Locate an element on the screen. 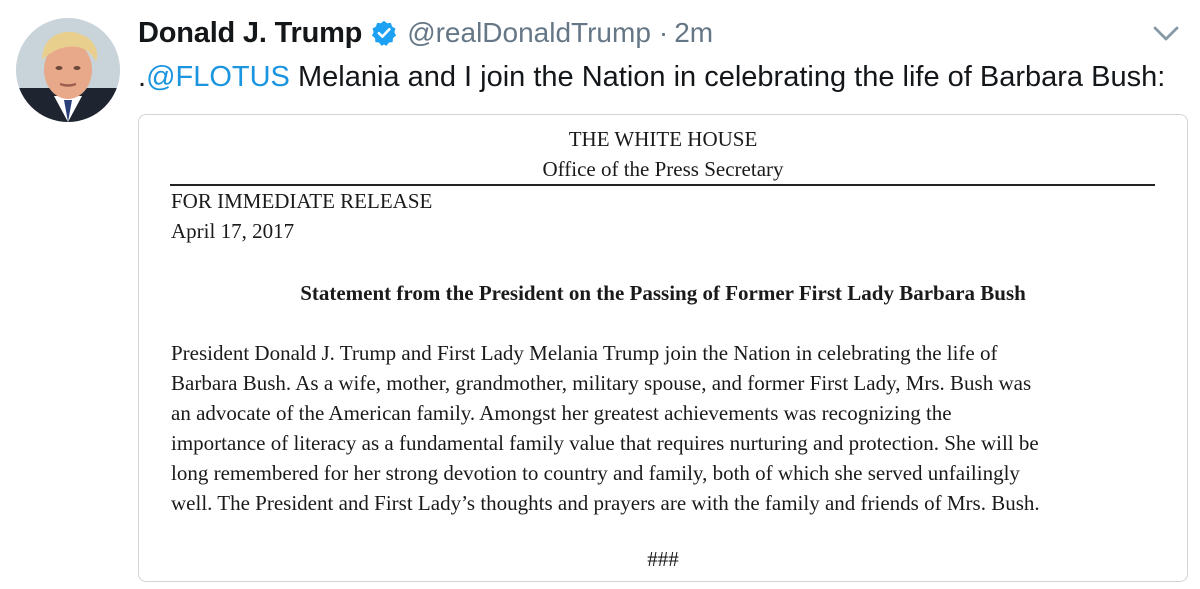 This screenshot has width=1200, height=589. mention-link: @FLOTUS is located at coordinates (218, 77).